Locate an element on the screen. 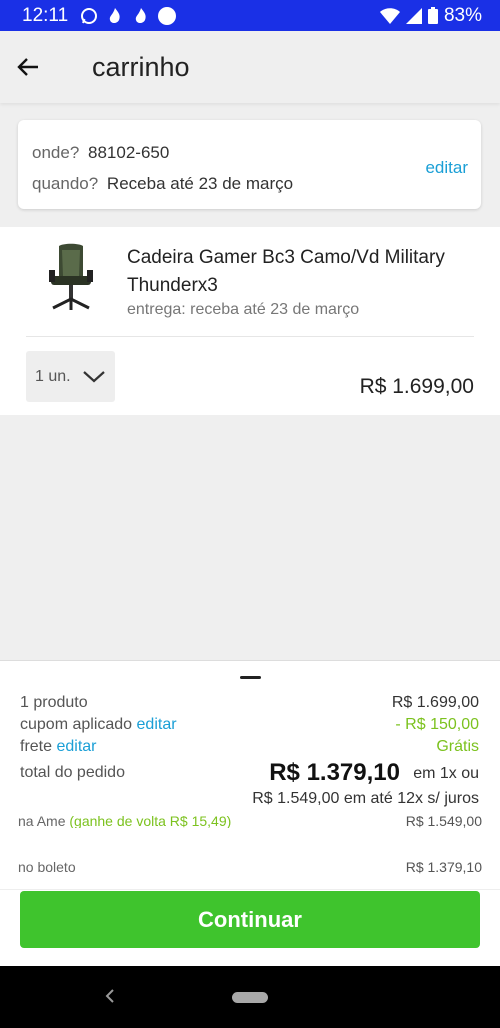  status-time: 12:11 is located at coordinates (45, 15).